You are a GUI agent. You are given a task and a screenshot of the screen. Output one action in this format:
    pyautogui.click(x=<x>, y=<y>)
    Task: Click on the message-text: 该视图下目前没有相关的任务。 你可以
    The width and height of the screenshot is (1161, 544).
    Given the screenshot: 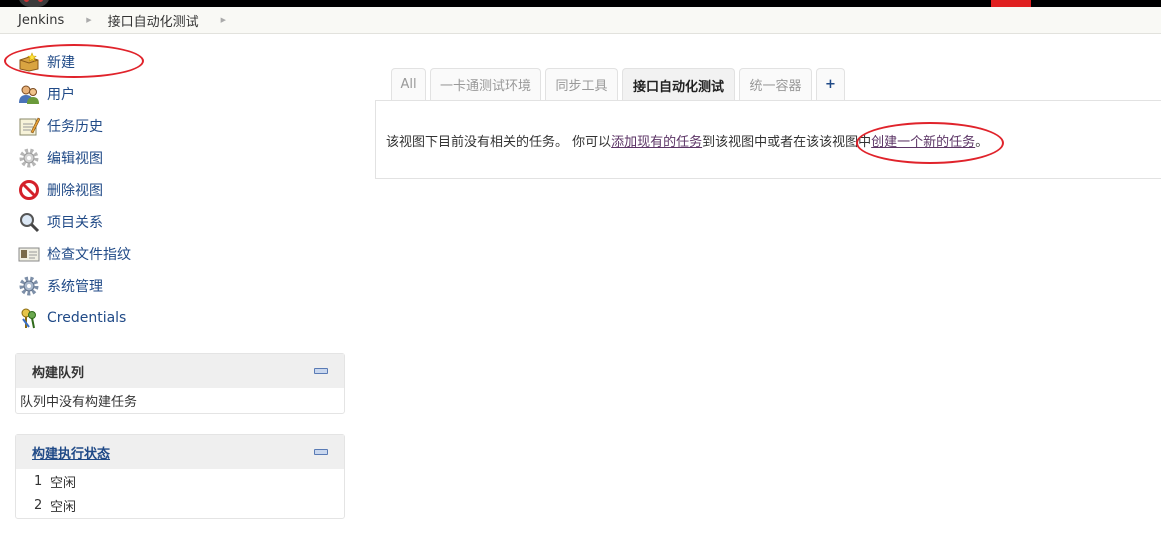 What is the action you would take?
    pyautogui.click(x=499, y=142)
    